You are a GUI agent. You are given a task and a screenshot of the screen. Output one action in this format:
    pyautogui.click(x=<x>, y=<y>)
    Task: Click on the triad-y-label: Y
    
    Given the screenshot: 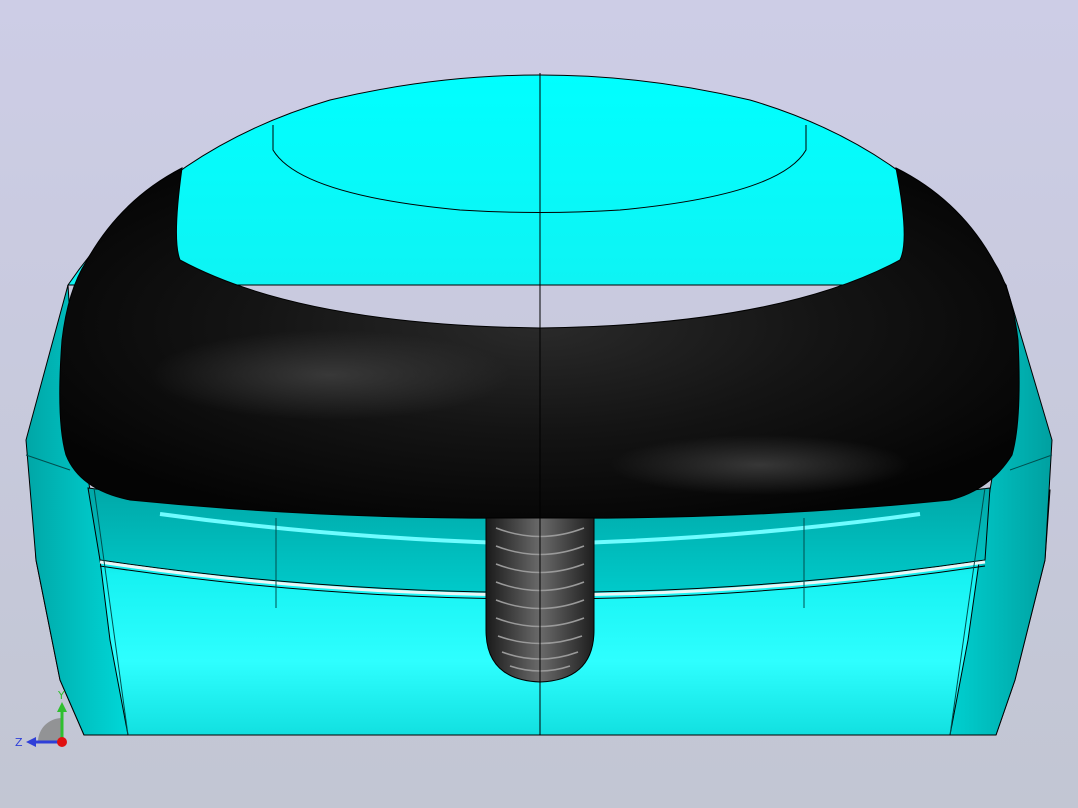 What is the action you would take?
    pyautogui.click(x=61, y=695)
    